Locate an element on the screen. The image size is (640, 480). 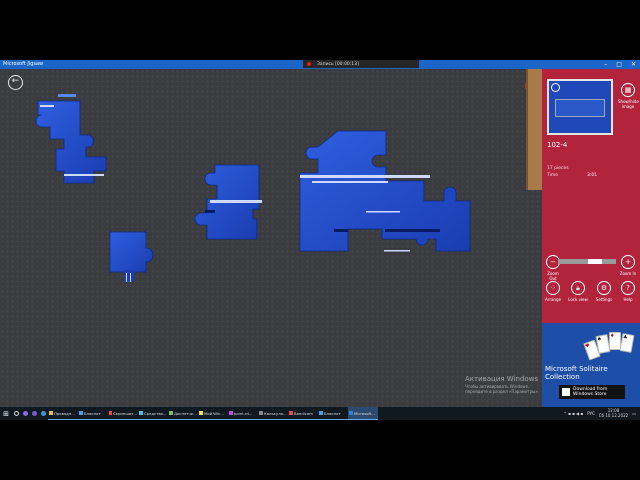
arrange-label: Arrange is located at coordinates (553, 299).